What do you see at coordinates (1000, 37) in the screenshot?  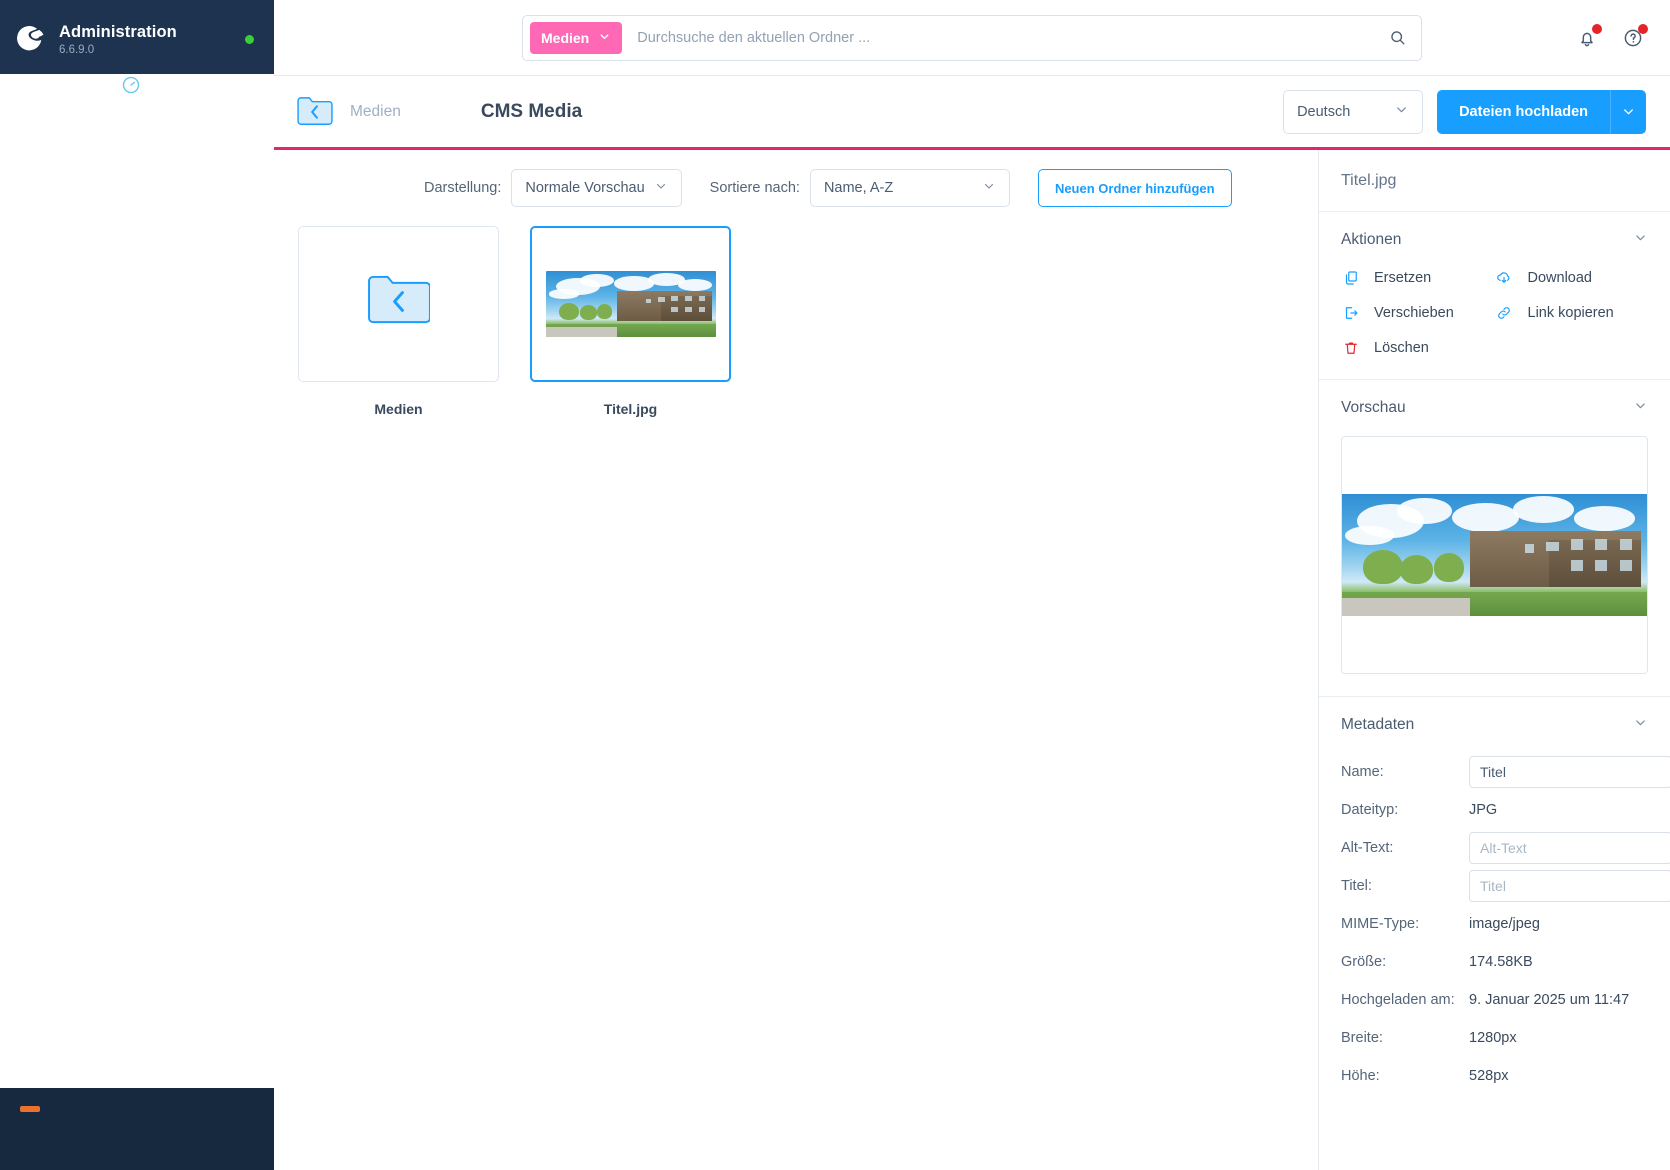 I see `search-input` at bounding box center [1000, 37].